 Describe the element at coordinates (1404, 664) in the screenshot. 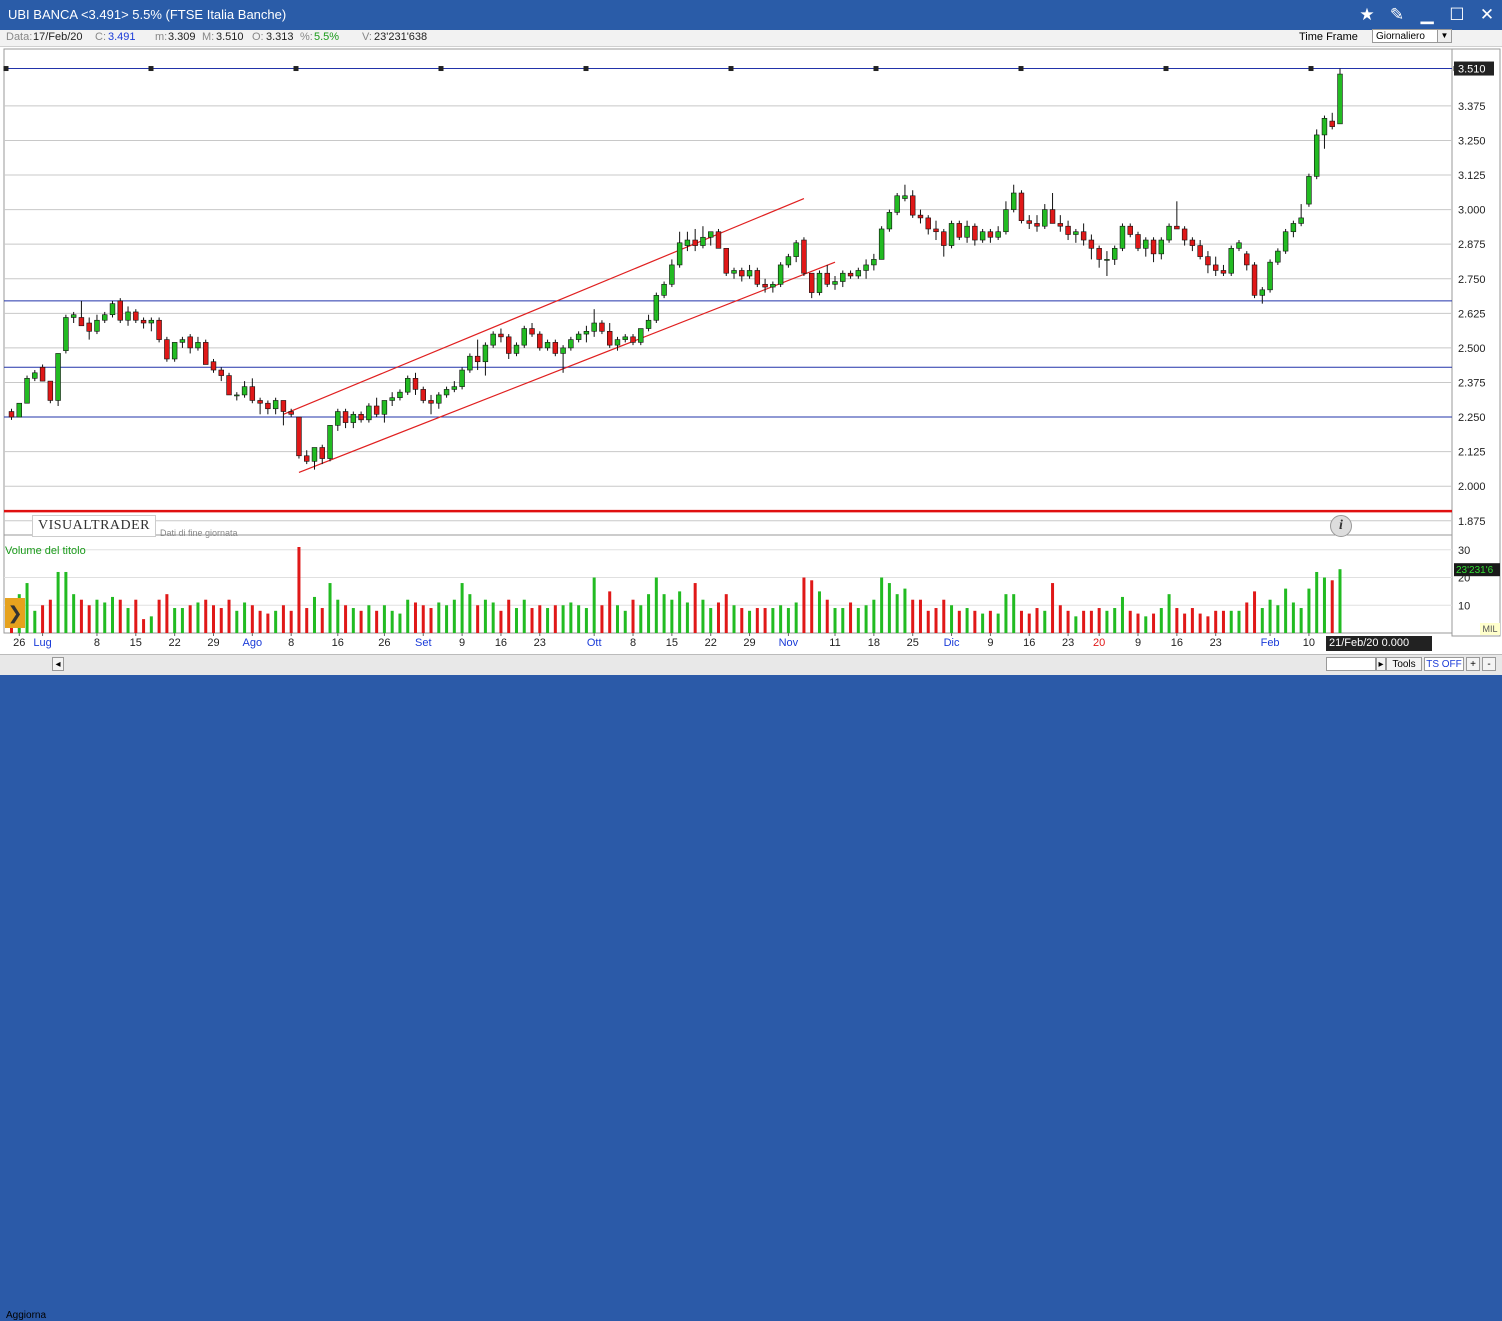

I see `tools-button: Tools` at that location.